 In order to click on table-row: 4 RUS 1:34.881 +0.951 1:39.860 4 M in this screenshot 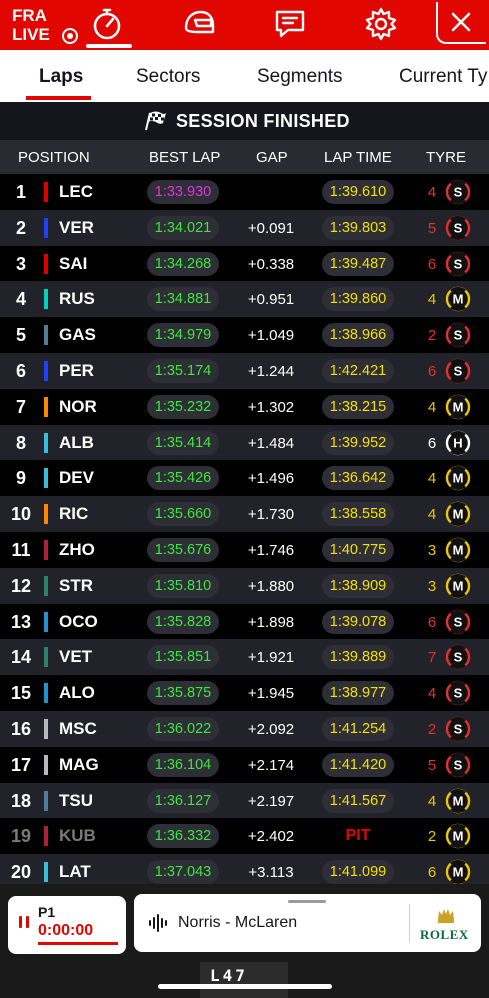, I will do `click(244, 299)`.